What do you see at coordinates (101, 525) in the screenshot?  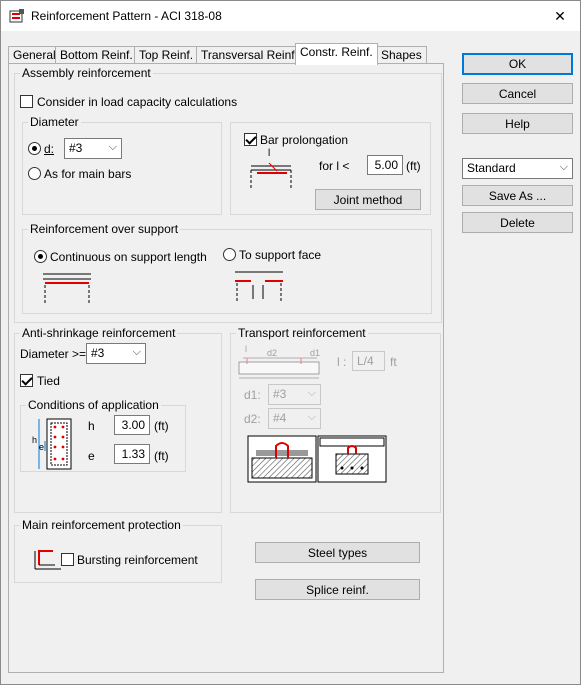 I see `main-reinforcement-protection-title: Main reinforcement protection` at bounding box center [101, 525].